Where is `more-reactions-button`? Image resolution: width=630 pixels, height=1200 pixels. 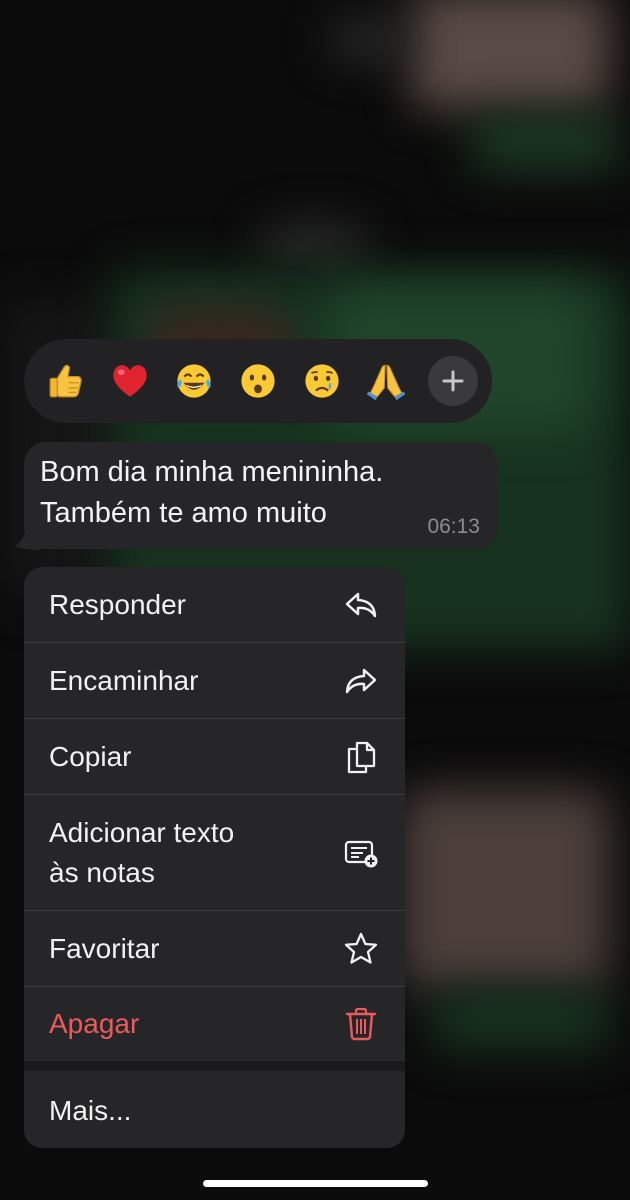
more-reactions-button is located at coordinates (453, 381).